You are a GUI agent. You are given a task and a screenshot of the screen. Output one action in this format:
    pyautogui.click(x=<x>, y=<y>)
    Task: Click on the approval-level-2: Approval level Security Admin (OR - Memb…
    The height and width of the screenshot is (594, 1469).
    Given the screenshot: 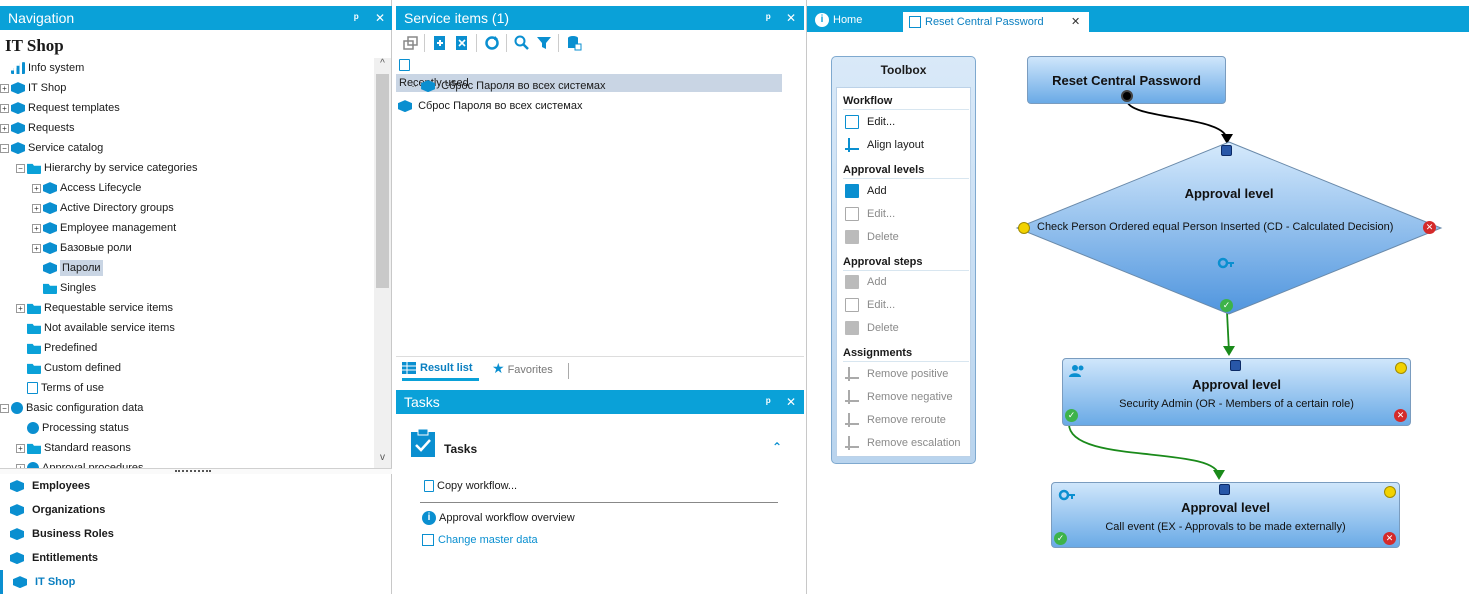 What is the action you would take?
    pyautogui.click(x=1236, y=392)
    